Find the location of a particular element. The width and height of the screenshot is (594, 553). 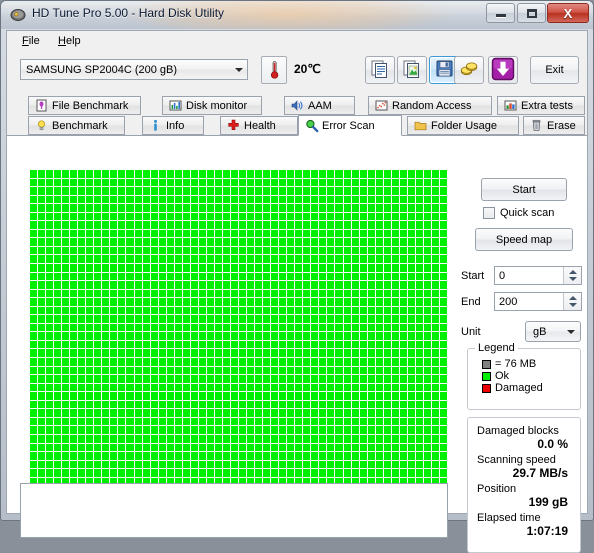

tab-info: Info is located at coordinates (173, 125).